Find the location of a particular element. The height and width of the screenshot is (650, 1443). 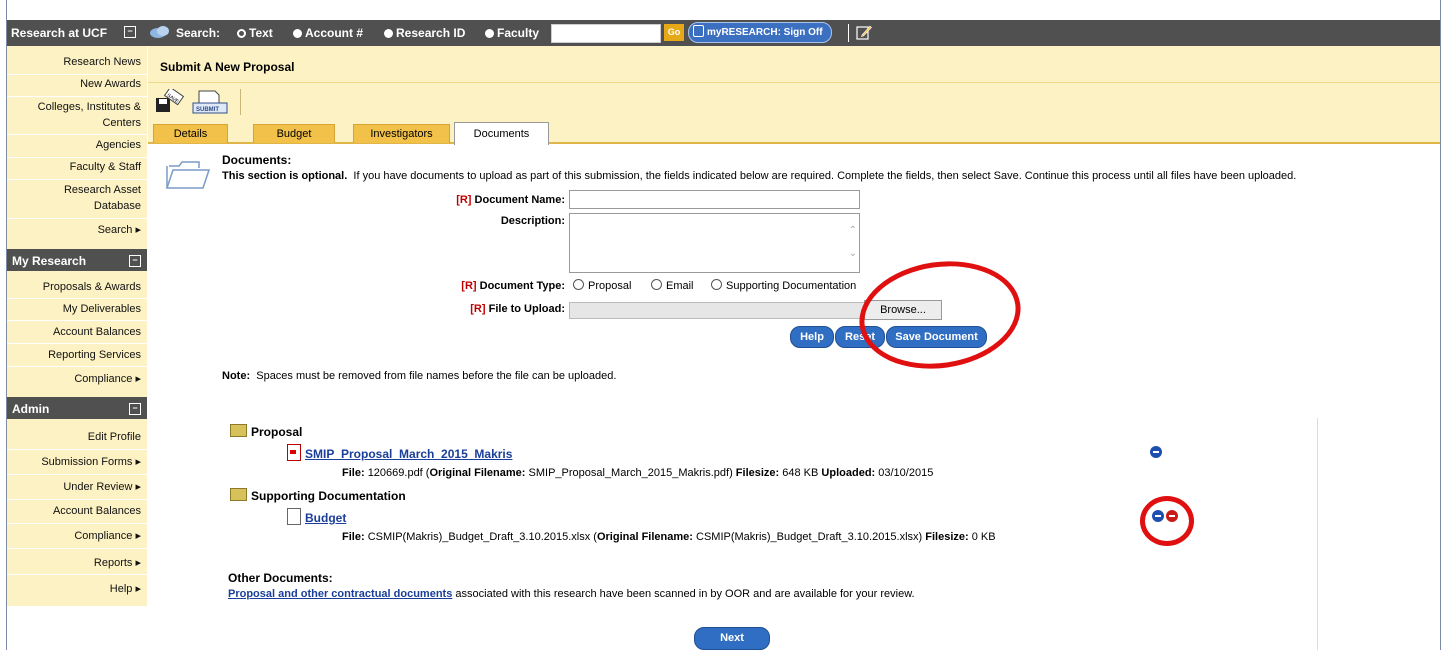

edit-icon is located at coordinates (864, 32).